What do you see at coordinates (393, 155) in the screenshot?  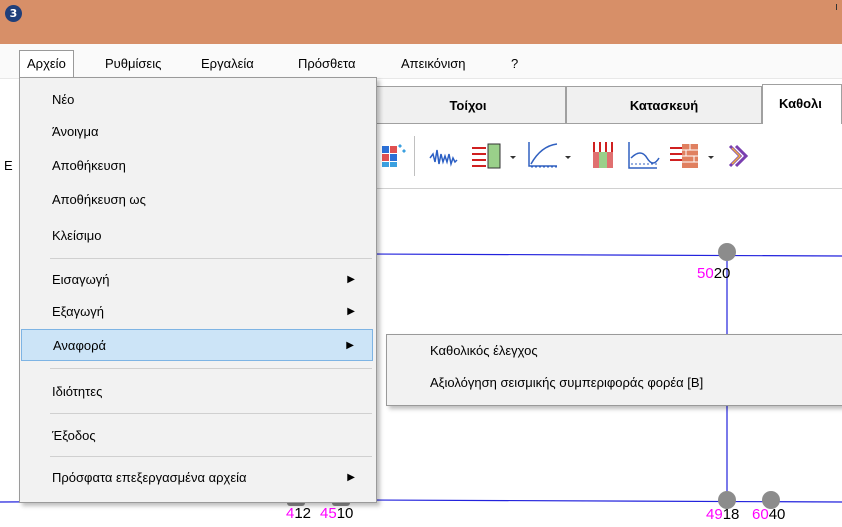 I see `grid-block-icon` at bounding box center [393, 155].